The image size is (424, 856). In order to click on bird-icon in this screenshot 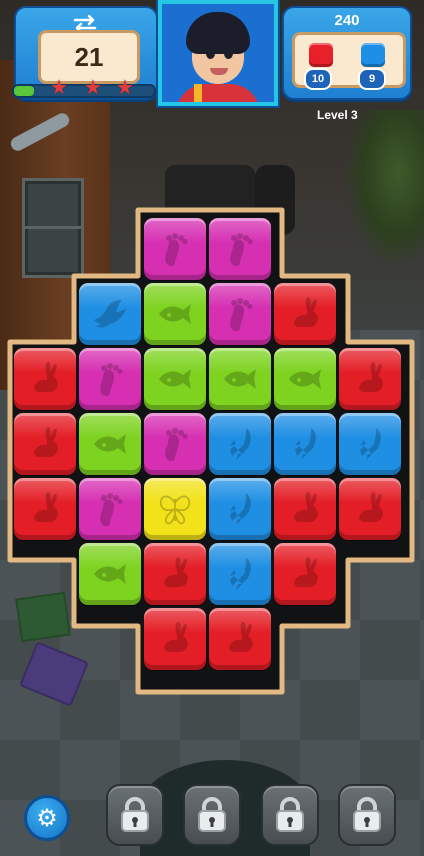, I will do `click(110, 314)`.